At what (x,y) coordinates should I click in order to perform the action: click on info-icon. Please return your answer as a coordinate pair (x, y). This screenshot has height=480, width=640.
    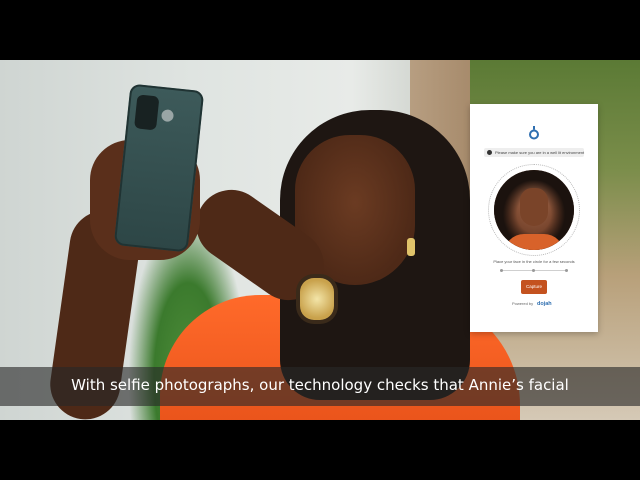
    Looking at the image, I should click on (489, 152).